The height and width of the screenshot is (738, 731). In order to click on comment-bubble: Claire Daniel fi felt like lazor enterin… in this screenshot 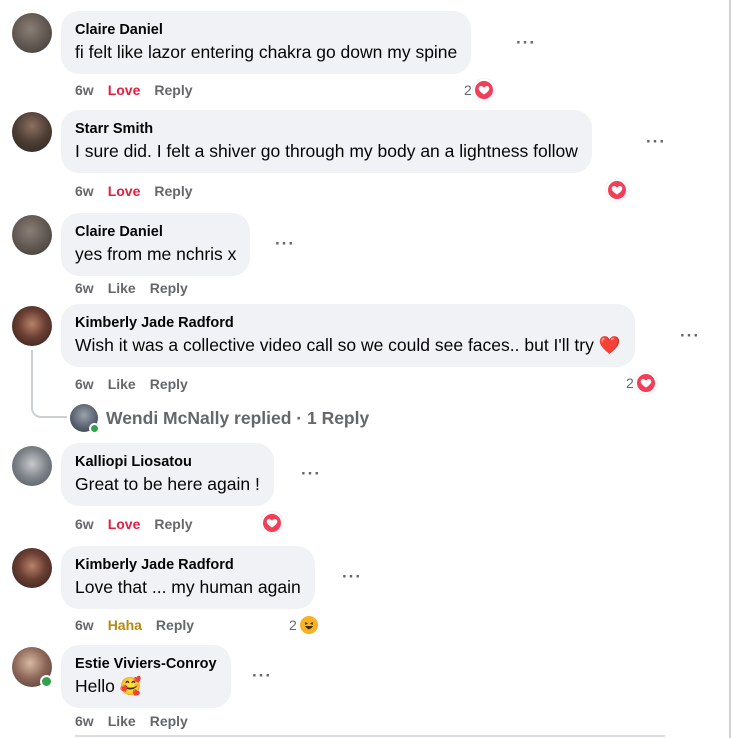, I will do `click(266, 42)`.